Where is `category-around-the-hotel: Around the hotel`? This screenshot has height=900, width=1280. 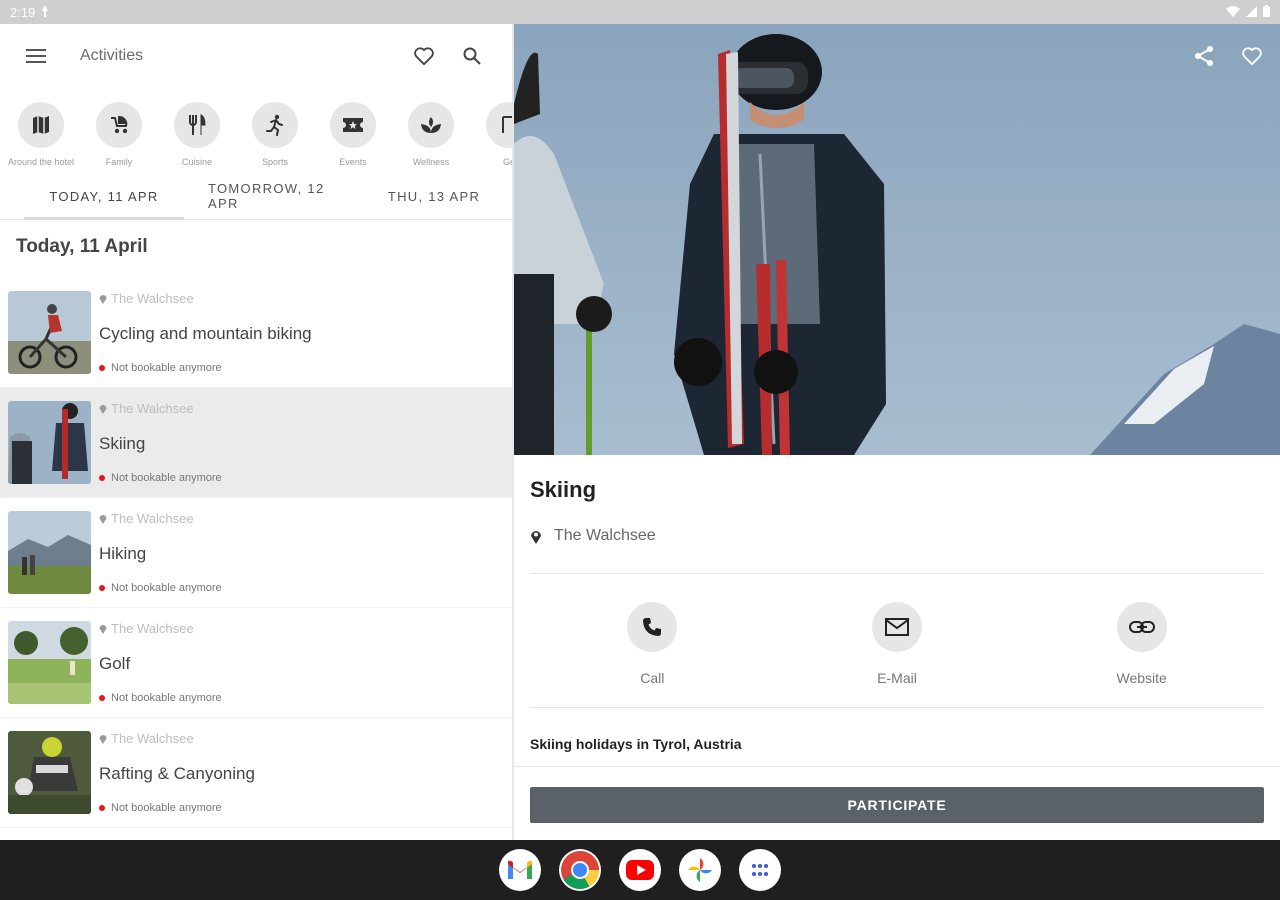
category-around-the-hotel: Around the hotel is located at coordinates (41, 130).